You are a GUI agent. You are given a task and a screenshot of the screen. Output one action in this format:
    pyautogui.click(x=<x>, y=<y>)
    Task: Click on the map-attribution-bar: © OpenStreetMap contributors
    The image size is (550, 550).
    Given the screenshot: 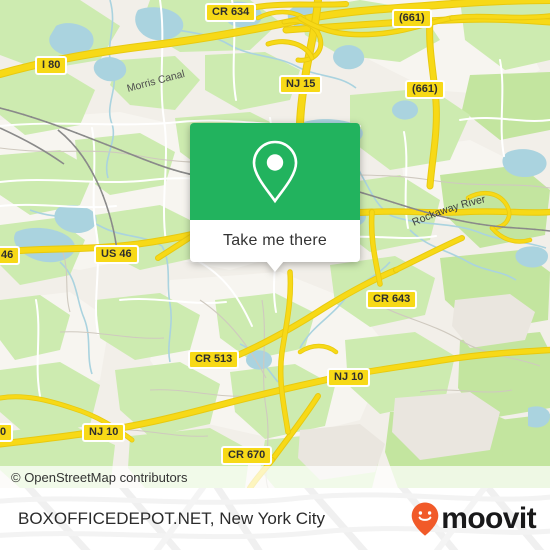 What is the action you would take?
    pyautogui.click(x=275, y=477)
    